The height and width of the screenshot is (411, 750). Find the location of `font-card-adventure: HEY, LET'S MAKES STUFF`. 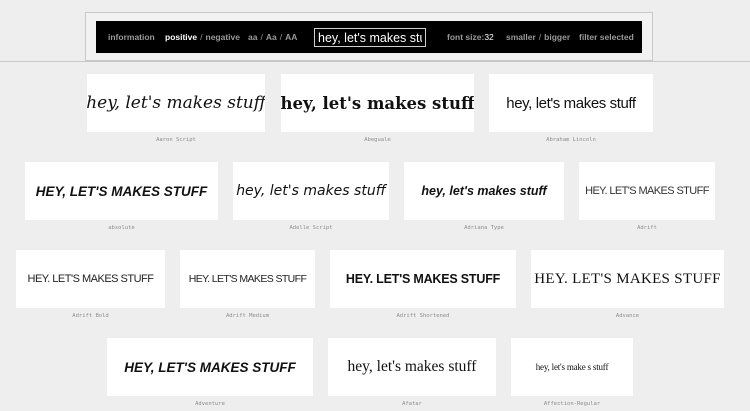

font-card-adventure: HEY, LET'S MAKES STUFF is located at coordinates (210, 367).